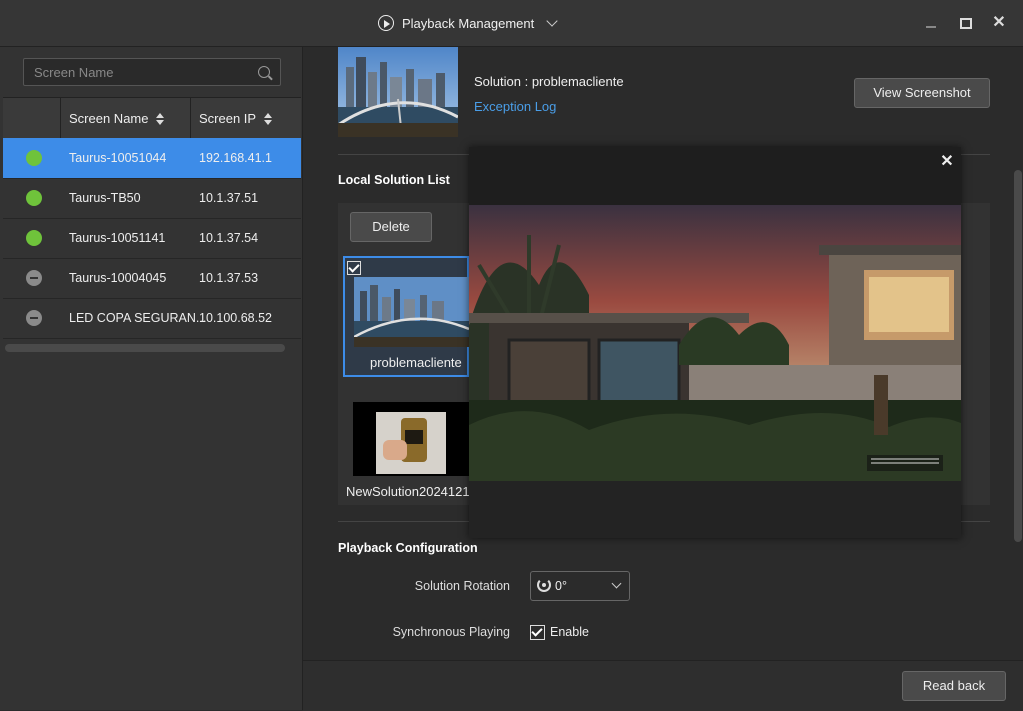 This screenshot has width=1023, height=711. I want to click on title-dropdown: Playback Management, so click(468, 23).